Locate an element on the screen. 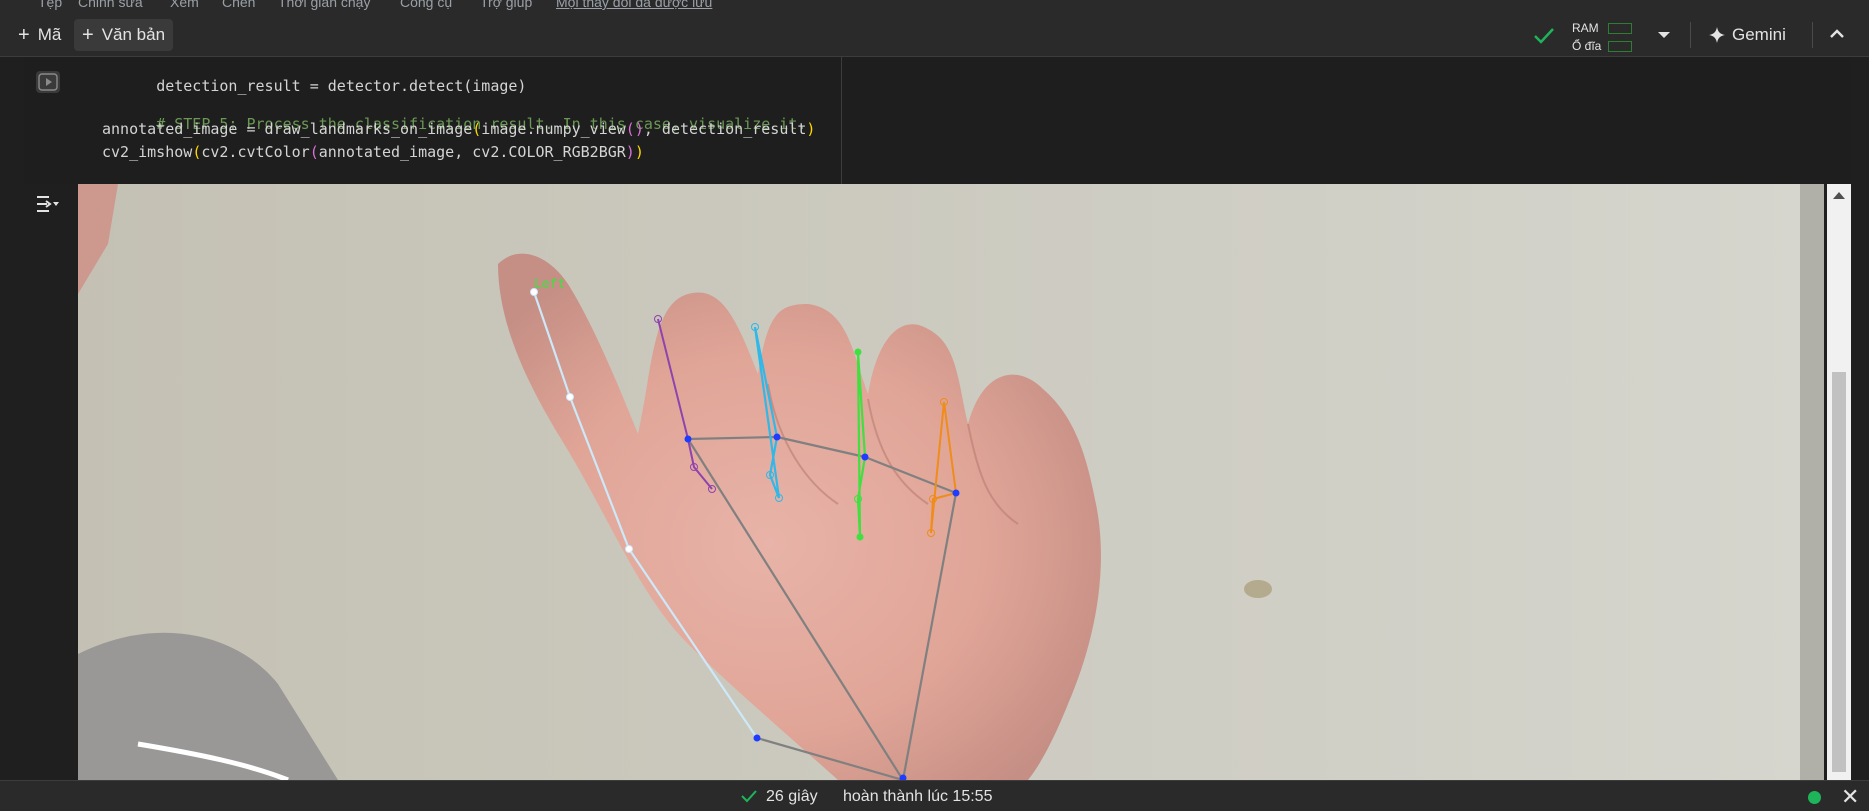 This screenshot has width=1869, height=811. play-icon is located at coordinates (48, 82).